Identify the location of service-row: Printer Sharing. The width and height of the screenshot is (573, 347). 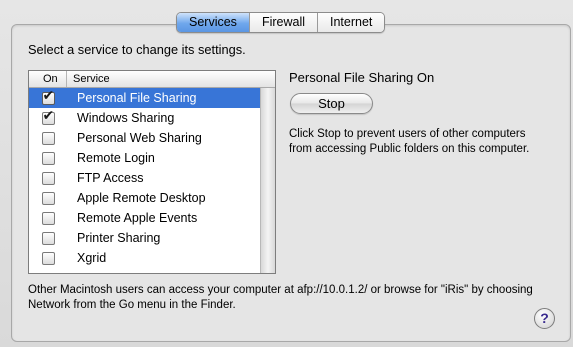
(145, 238).